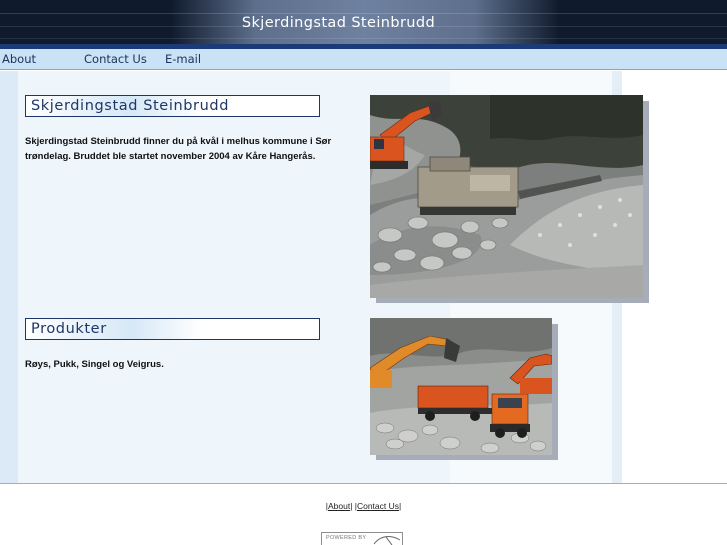 The height and width of the screenshot is (545, 727). What do you see at coordinates (387, 540) in the screenshot?
I see `powered-by-logo-icon` at bounding box center [387, 540].